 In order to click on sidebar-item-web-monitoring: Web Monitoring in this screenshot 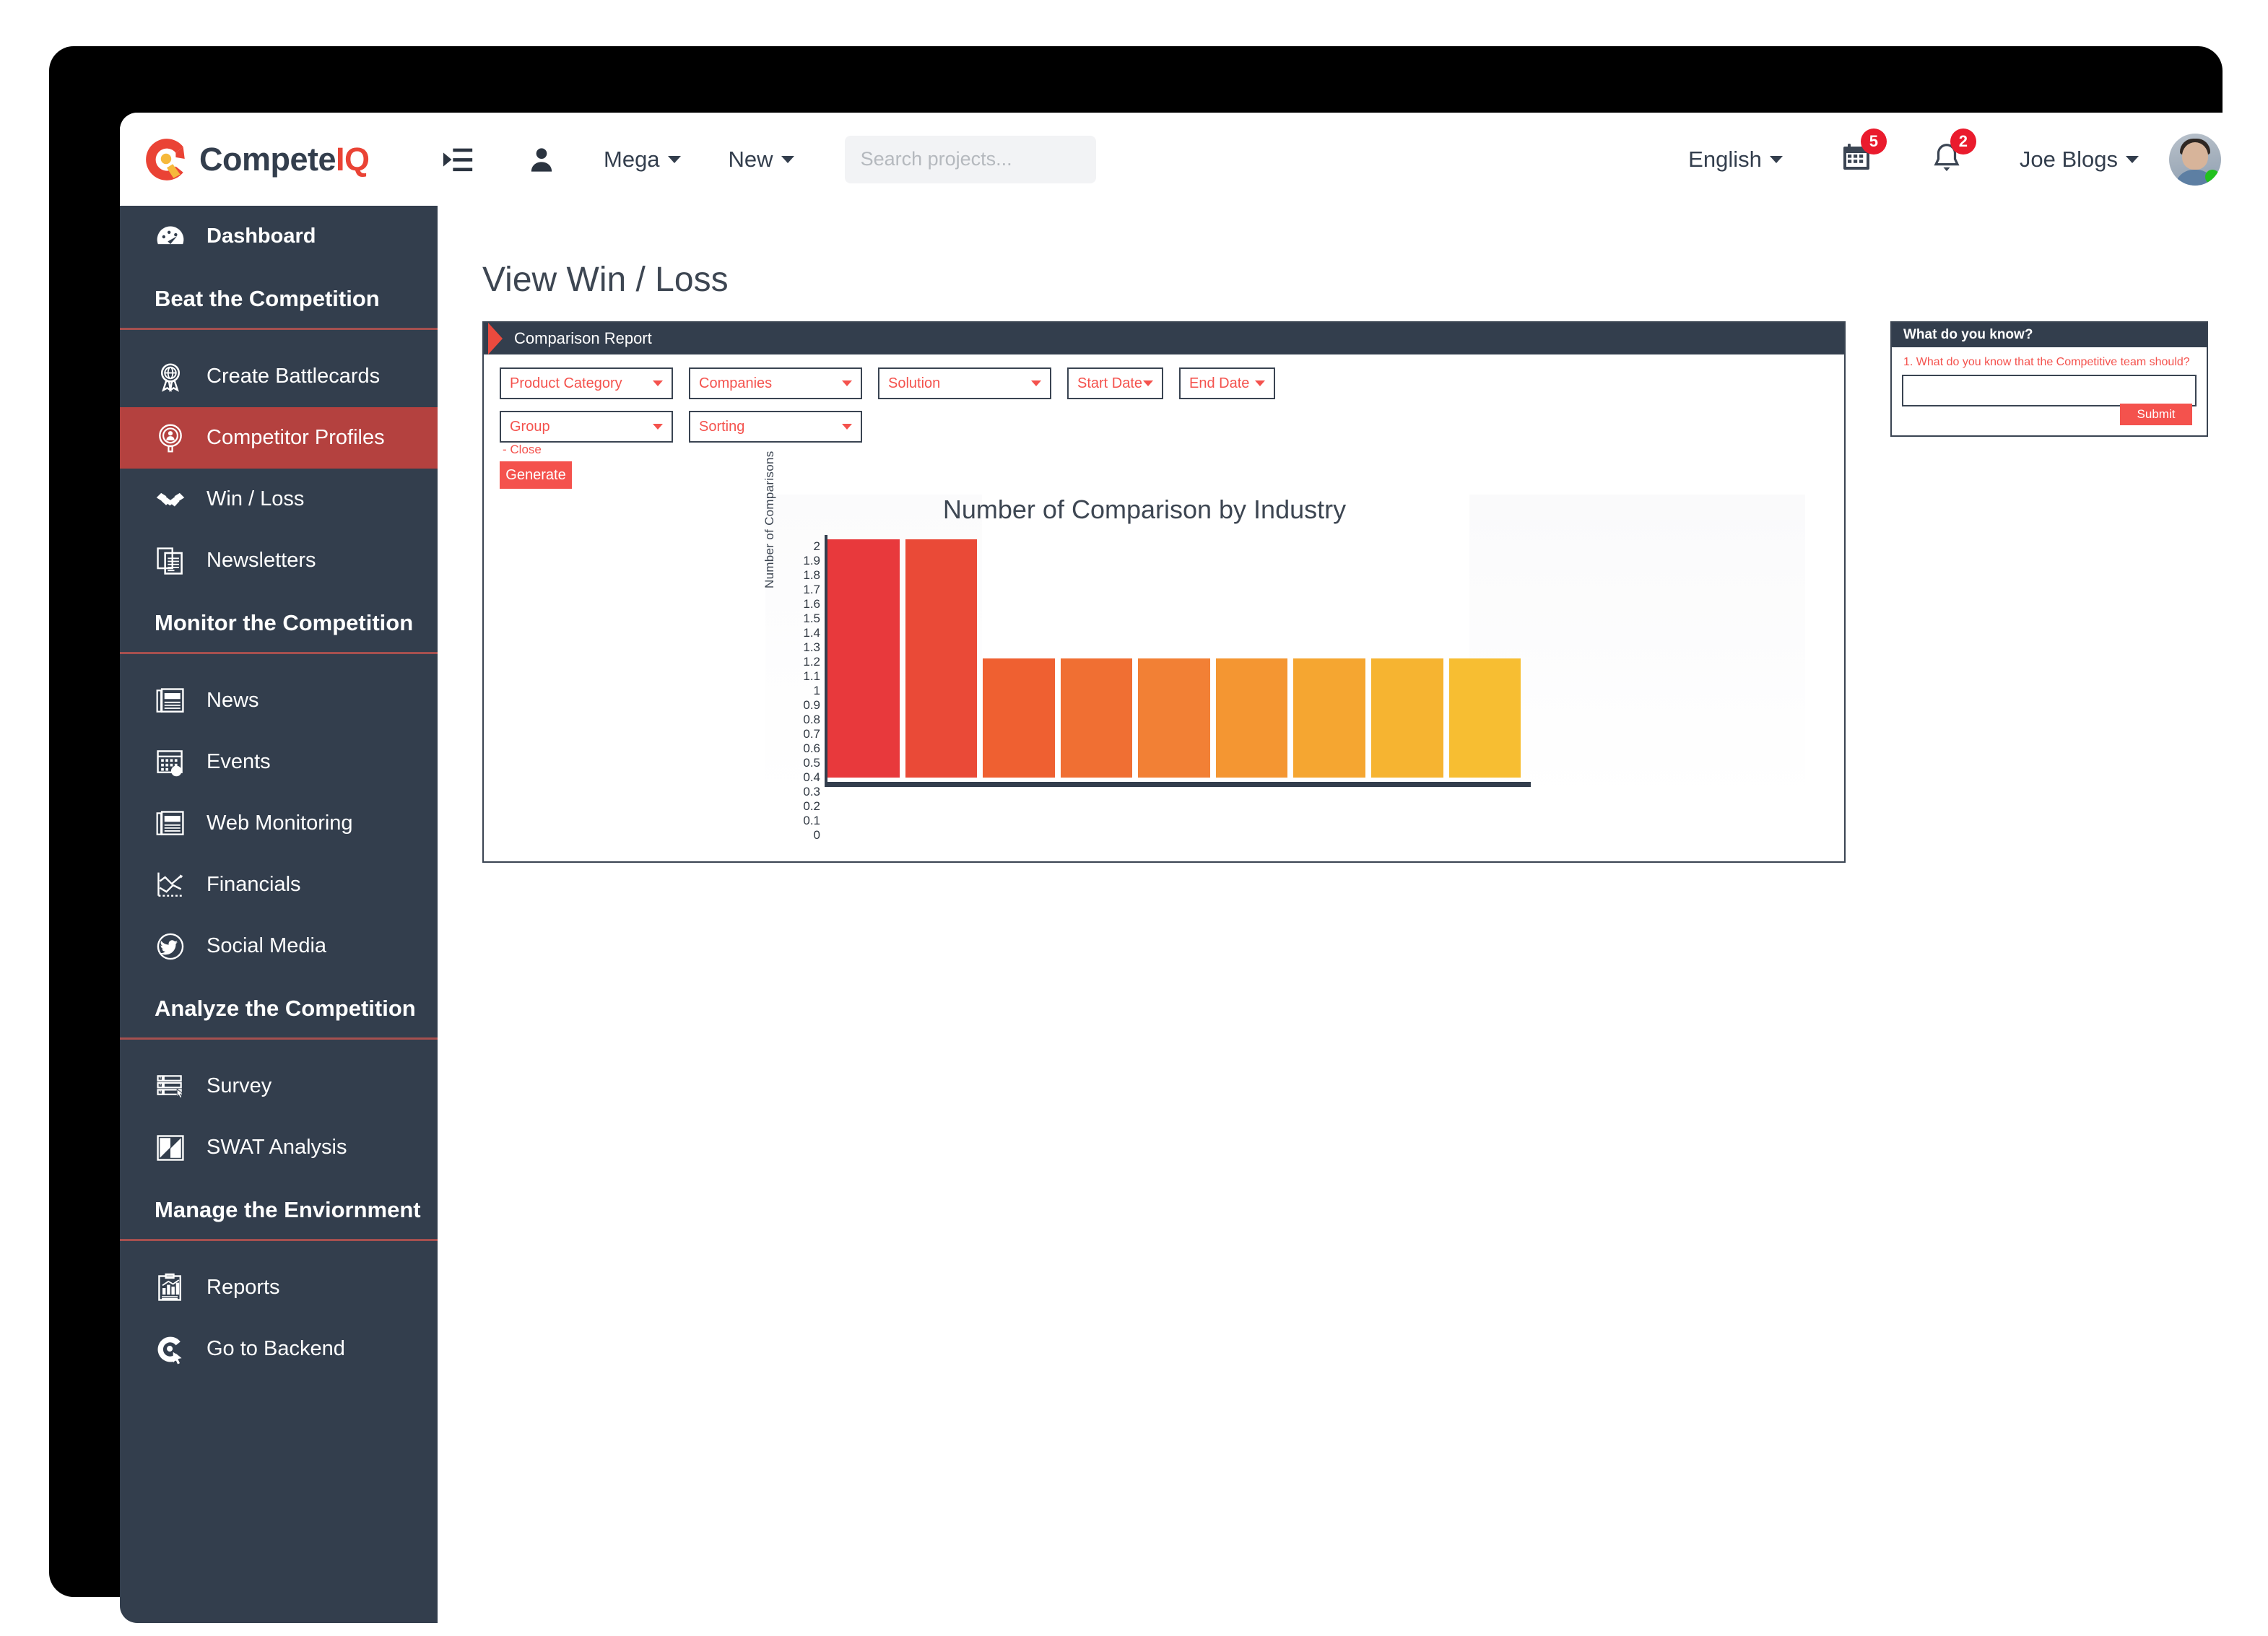, I will do `click(279, 823)`.